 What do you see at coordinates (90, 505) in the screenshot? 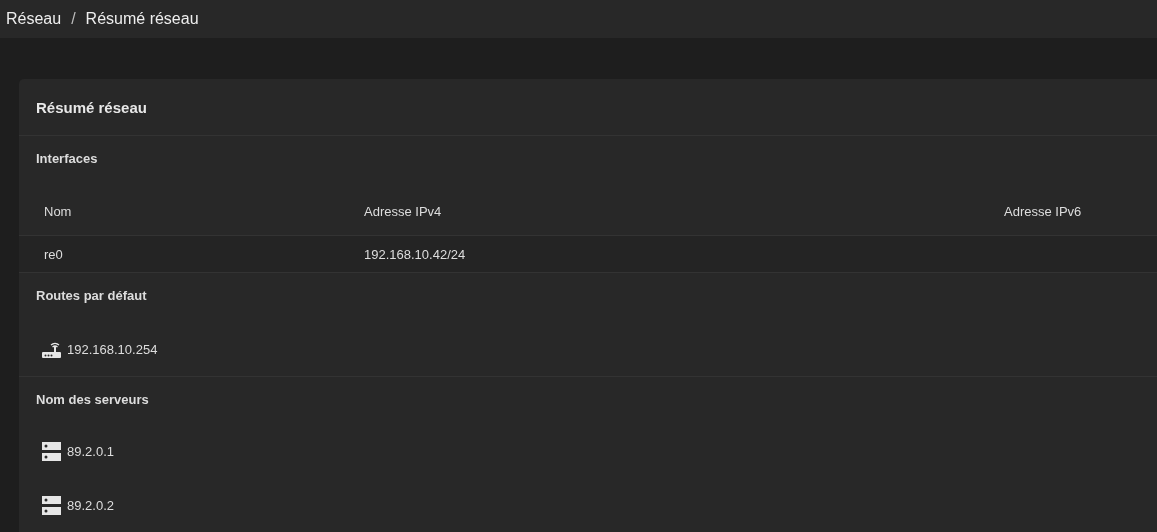
I see `dns-server-address: 89.2.0.2` at bounding box center [90, 505].